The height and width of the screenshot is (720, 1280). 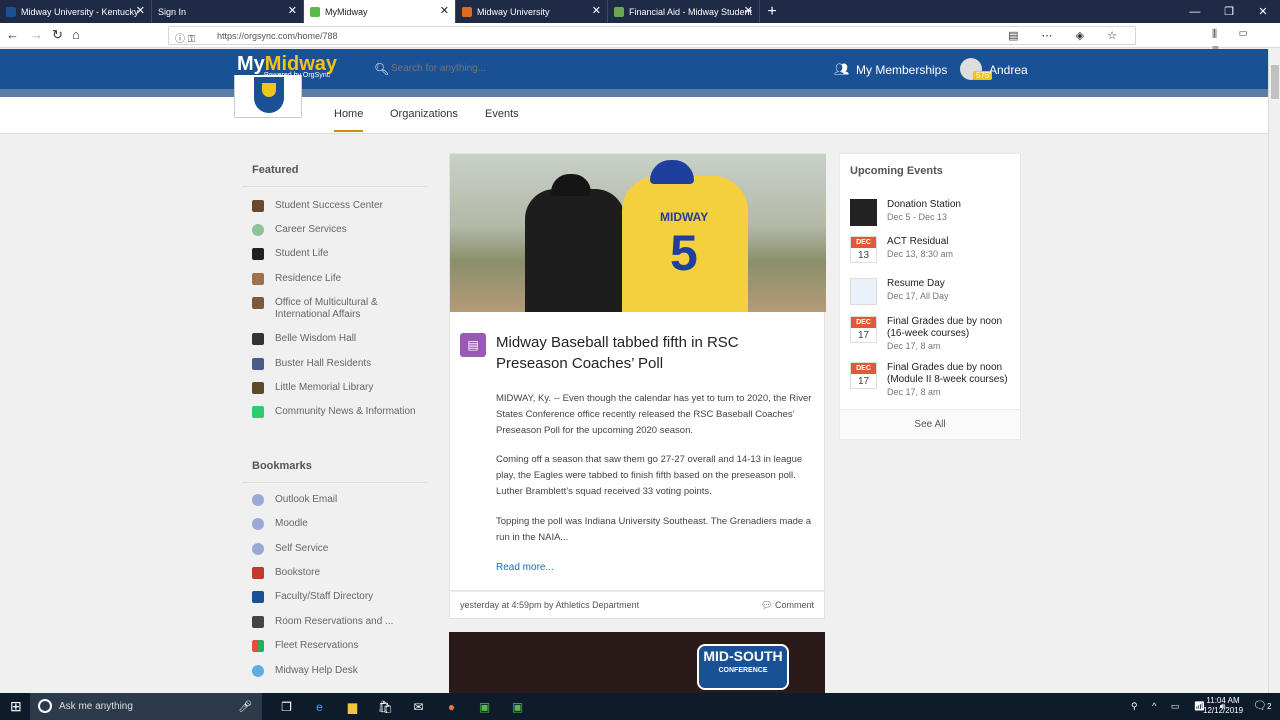 What do you see at coordinates (258, 646) in the screenshot?
I see `windows-grid-icon` at bounding box center [258, 646].